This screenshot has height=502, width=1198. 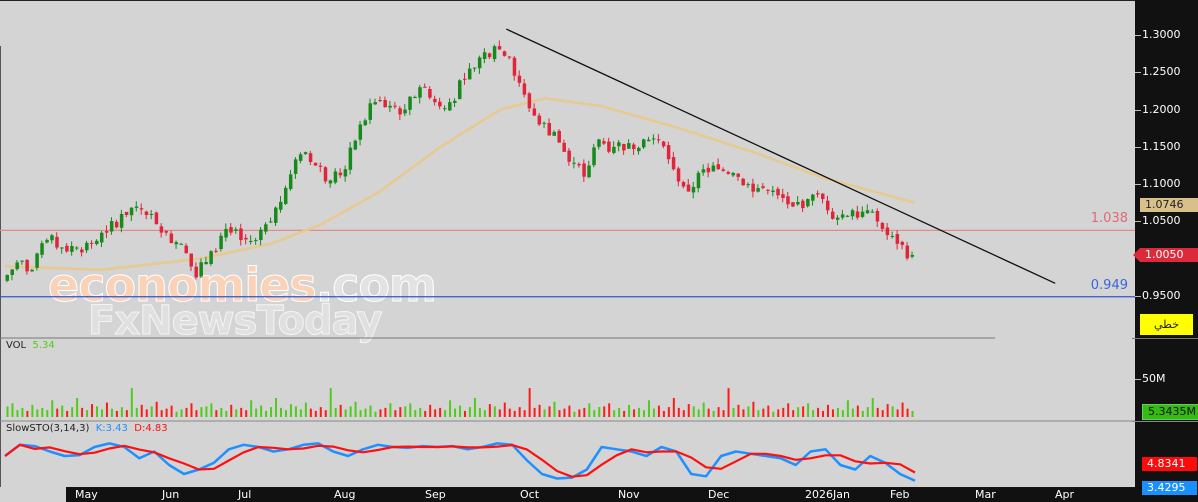 I want to click on volume-panel-label: VOL 5.34, so click(x=30, y=345).